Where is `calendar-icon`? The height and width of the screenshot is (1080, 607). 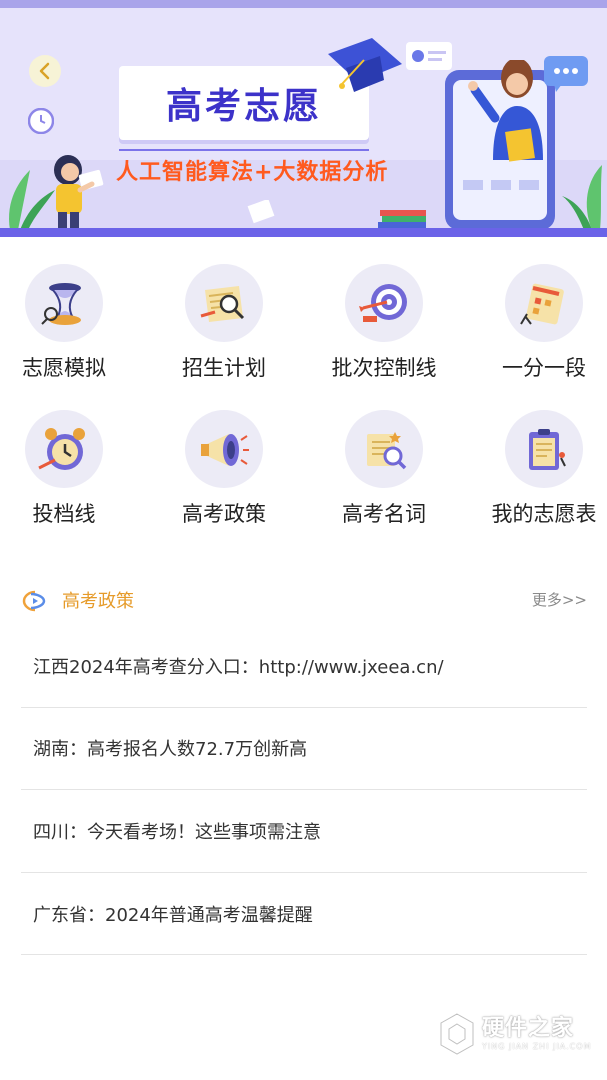 calendar-icon is located at coordinates (544, 303).